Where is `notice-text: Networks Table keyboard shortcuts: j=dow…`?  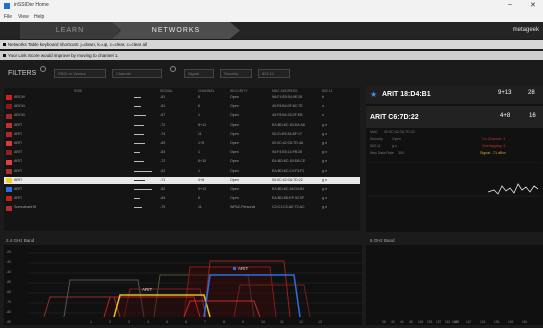
notice-text: Networks Table keyboard shortcuts: j=dow… is located at coordinates (77, 44).